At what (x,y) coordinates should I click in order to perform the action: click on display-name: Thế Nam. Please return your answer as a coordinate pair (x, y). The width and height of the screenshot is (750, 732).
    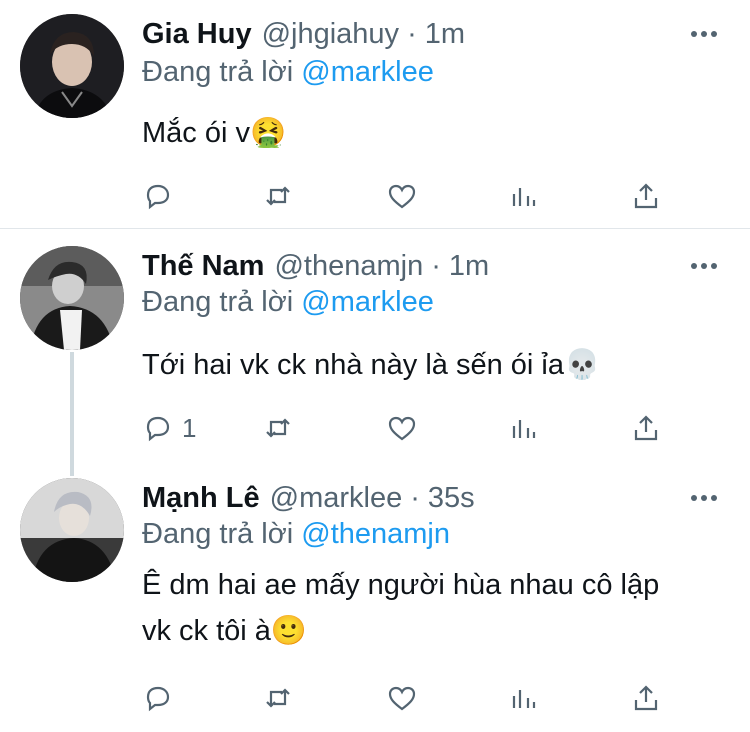
    Looking at the image, I should click on (203, 266).